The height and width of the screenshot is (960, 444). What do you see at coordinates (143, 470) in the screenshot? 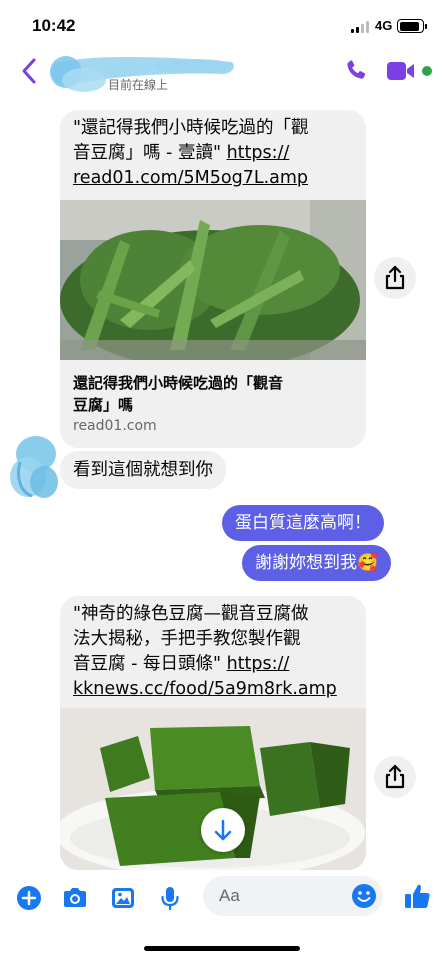
I see `received-message: 看到這個就想到你` at bounding box center [143, 470].